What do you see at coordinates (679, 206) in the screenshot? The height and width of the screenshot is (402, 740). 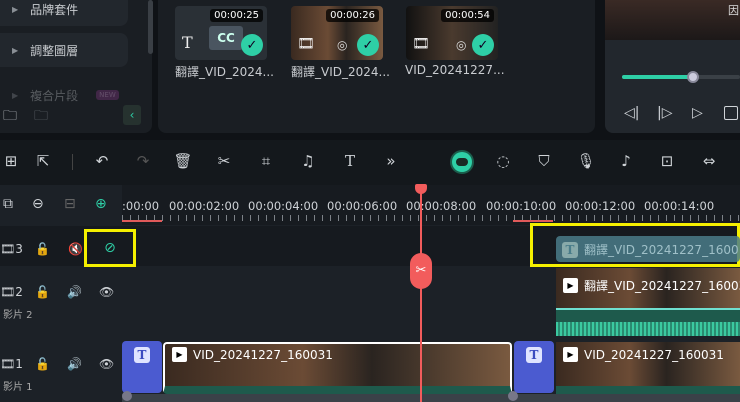 I see `ruler-label: 00:00:14:00` at bounding box center [679, 206].